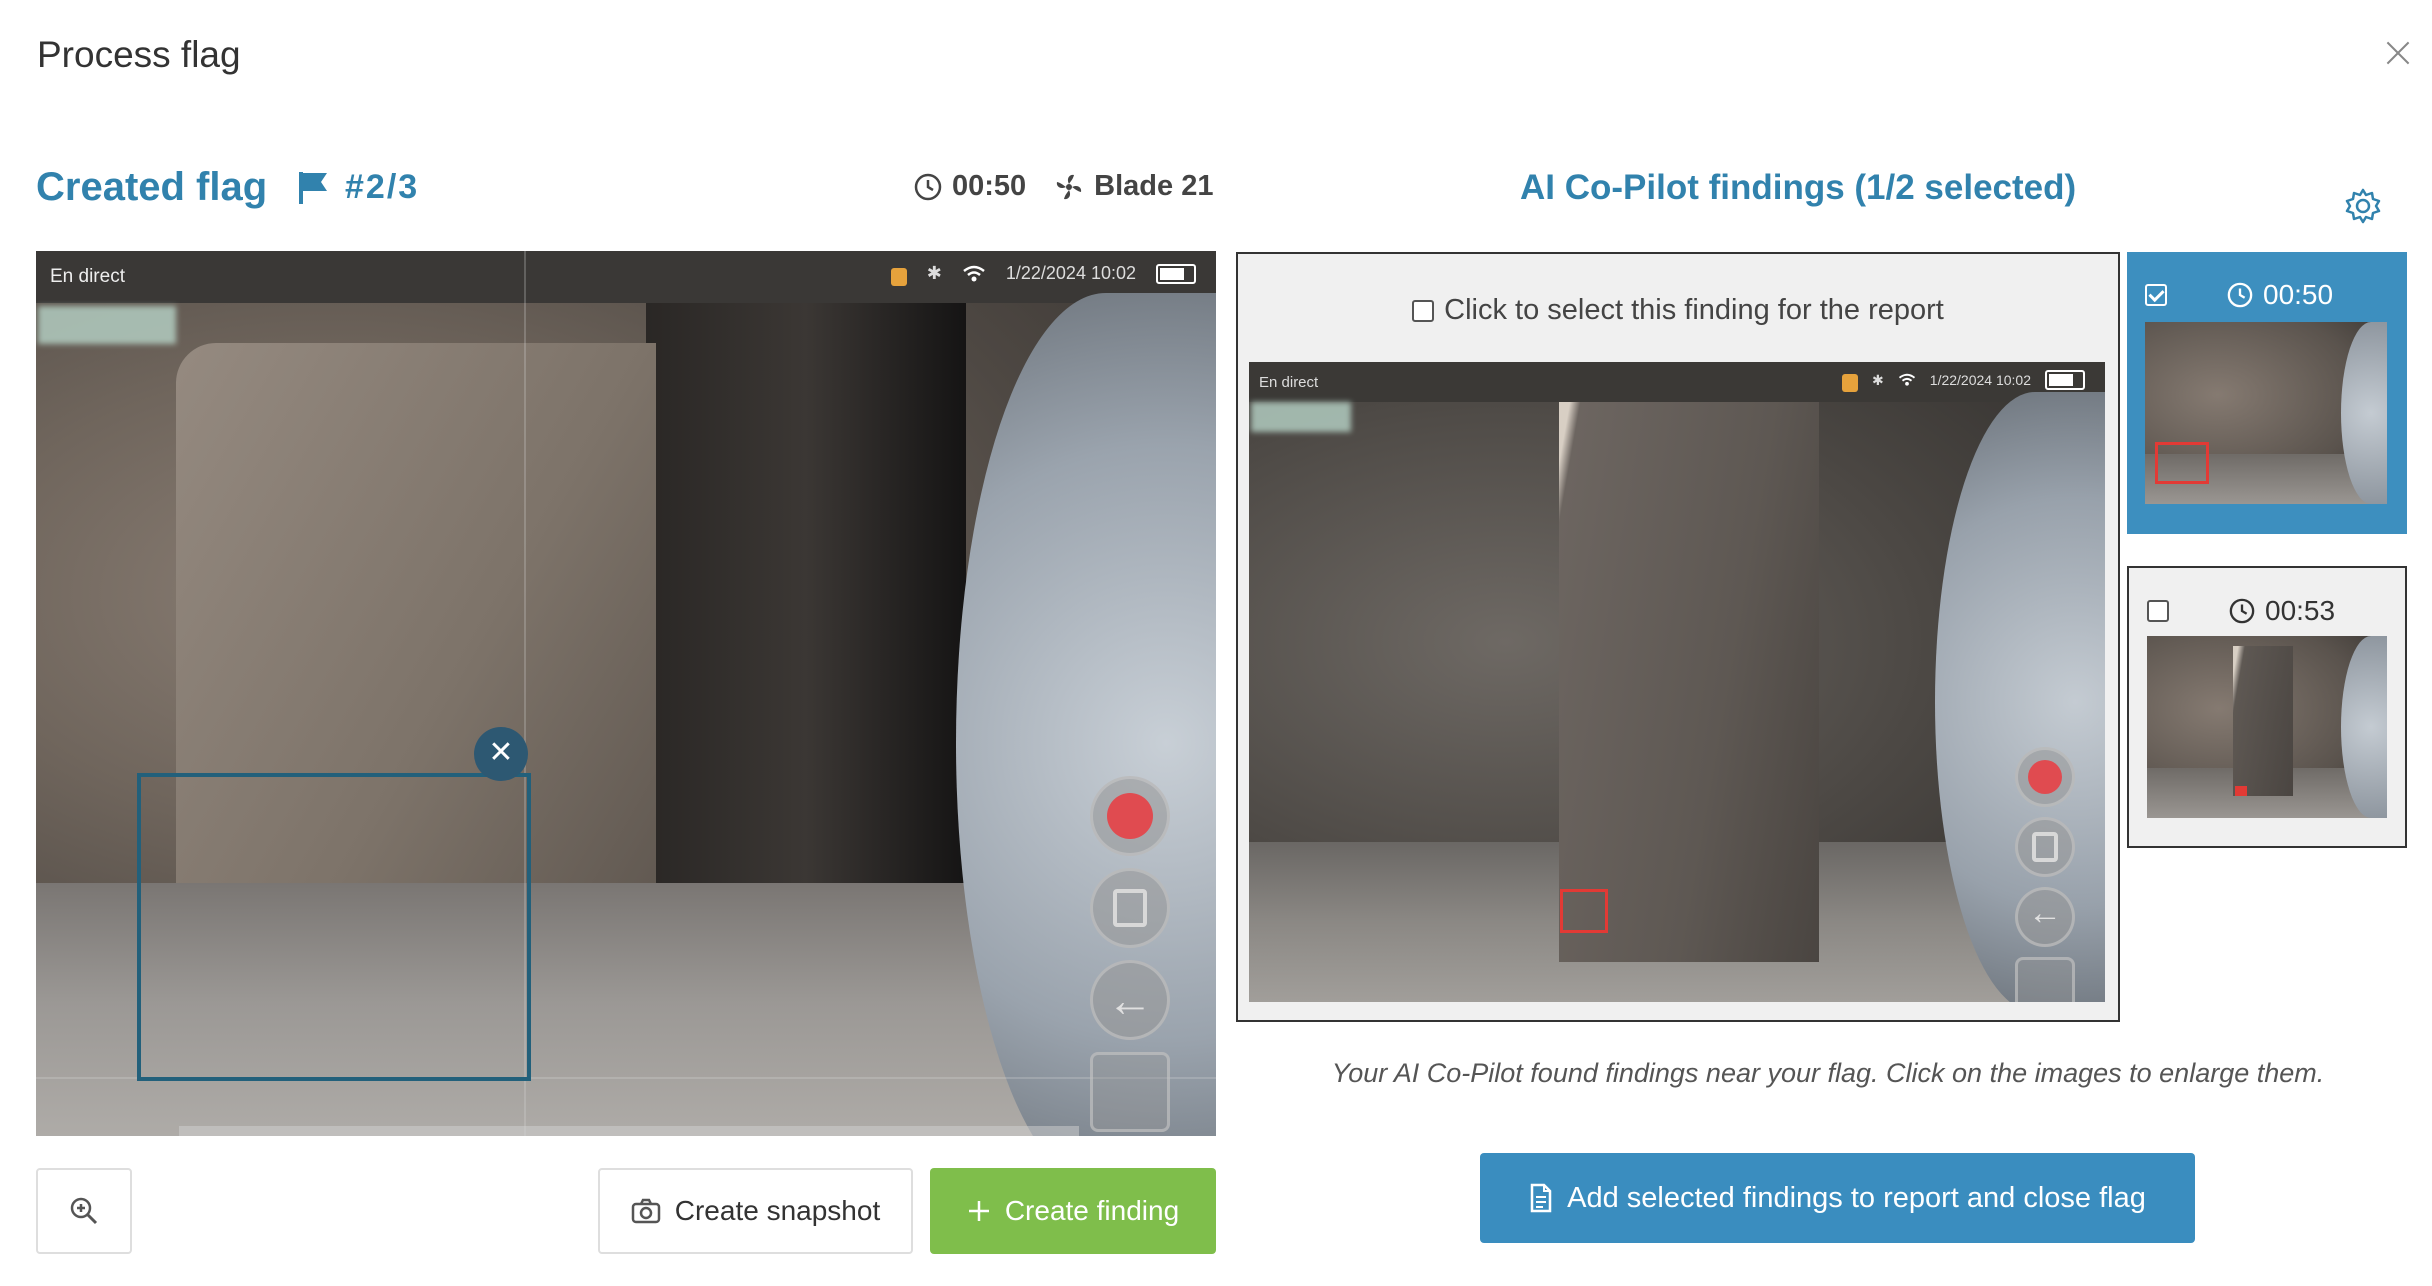 The width and height of the screenshot is (2432, 1286). Describe the element at coordinates (777, 1210) in the screenshot. I see `create-snapshot-label: Create snapshot` at that location.